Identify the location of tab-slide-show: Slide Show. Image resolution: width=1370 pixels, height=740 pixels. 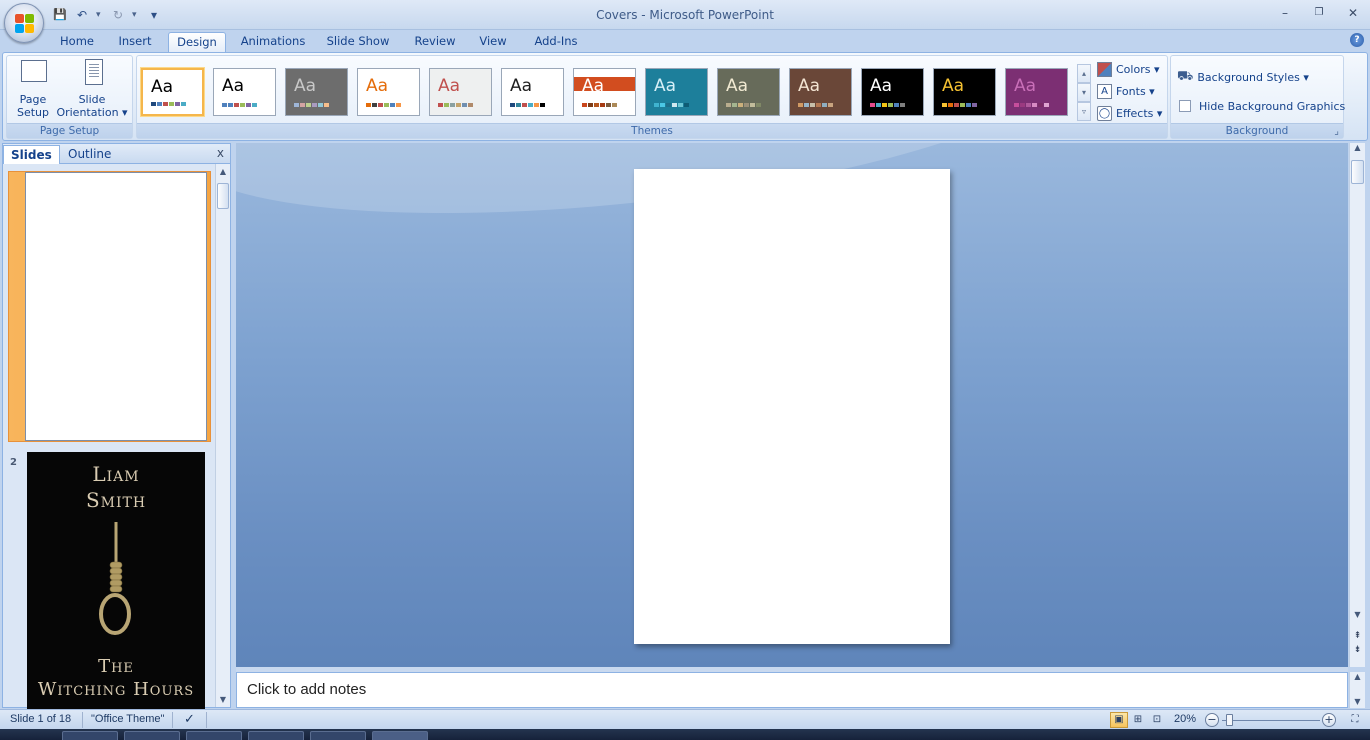
(358, 42).